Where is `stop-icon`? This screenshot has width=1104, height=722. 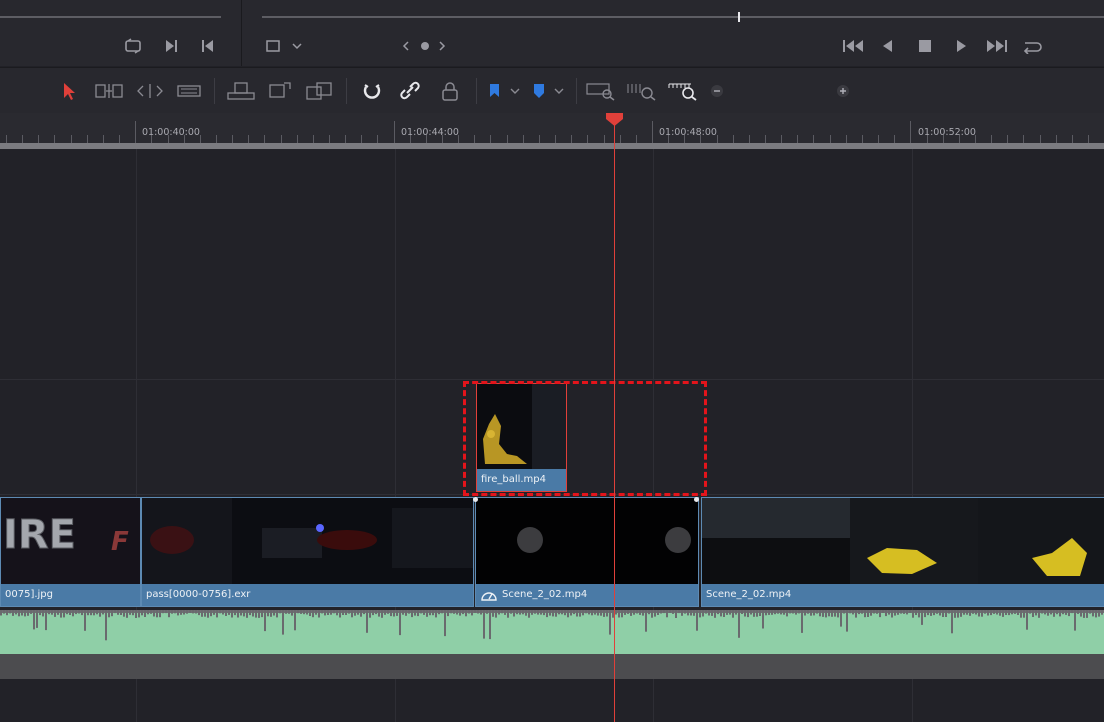 stop-icon is located at coordinates (925, 46).